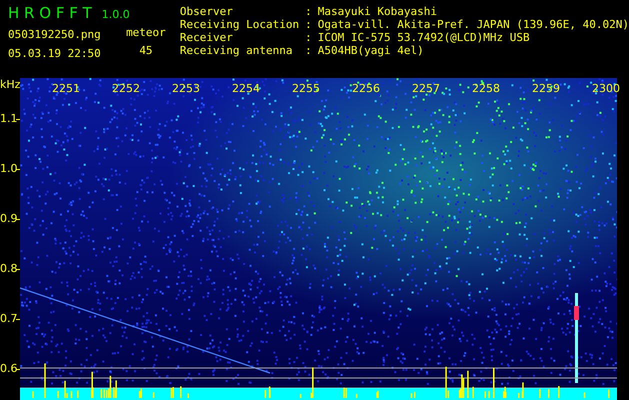  I want to click on meteor-label: meteor, so click(146, 32).